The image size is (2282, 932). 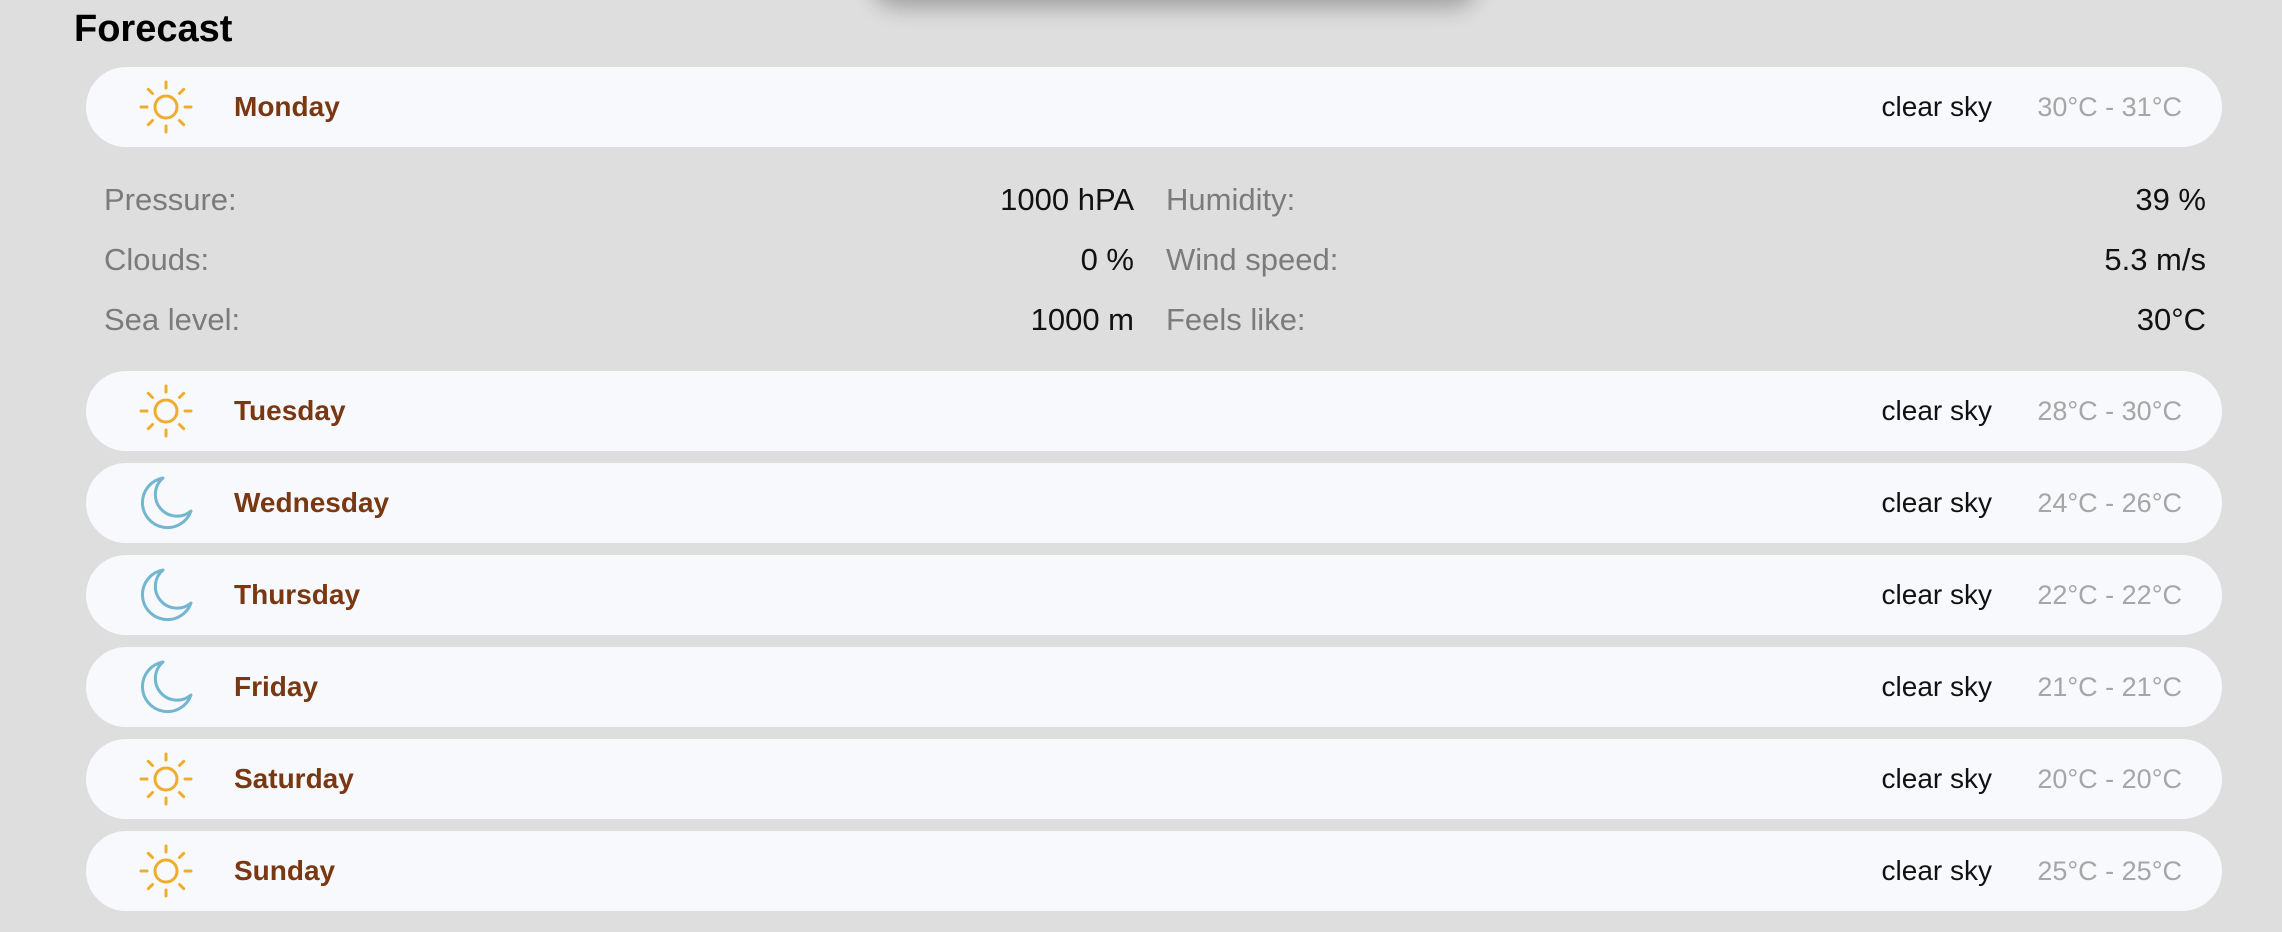 What do you see at coordinates (276, 686) in the screenshot?
I see `day-name: Friday` at bounding box center [276, 686].